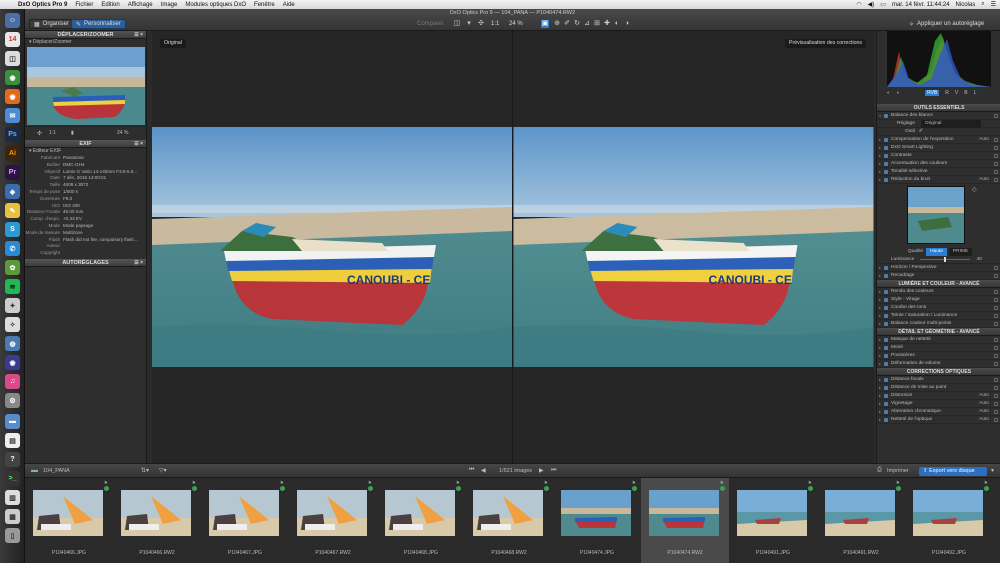 This screenshot has width=1000, height=563. Describe the element at coordinates (597, 520) in the screenshot. I see `filmstrip-thumbnail: ★ P1040474.JPG` at that location.